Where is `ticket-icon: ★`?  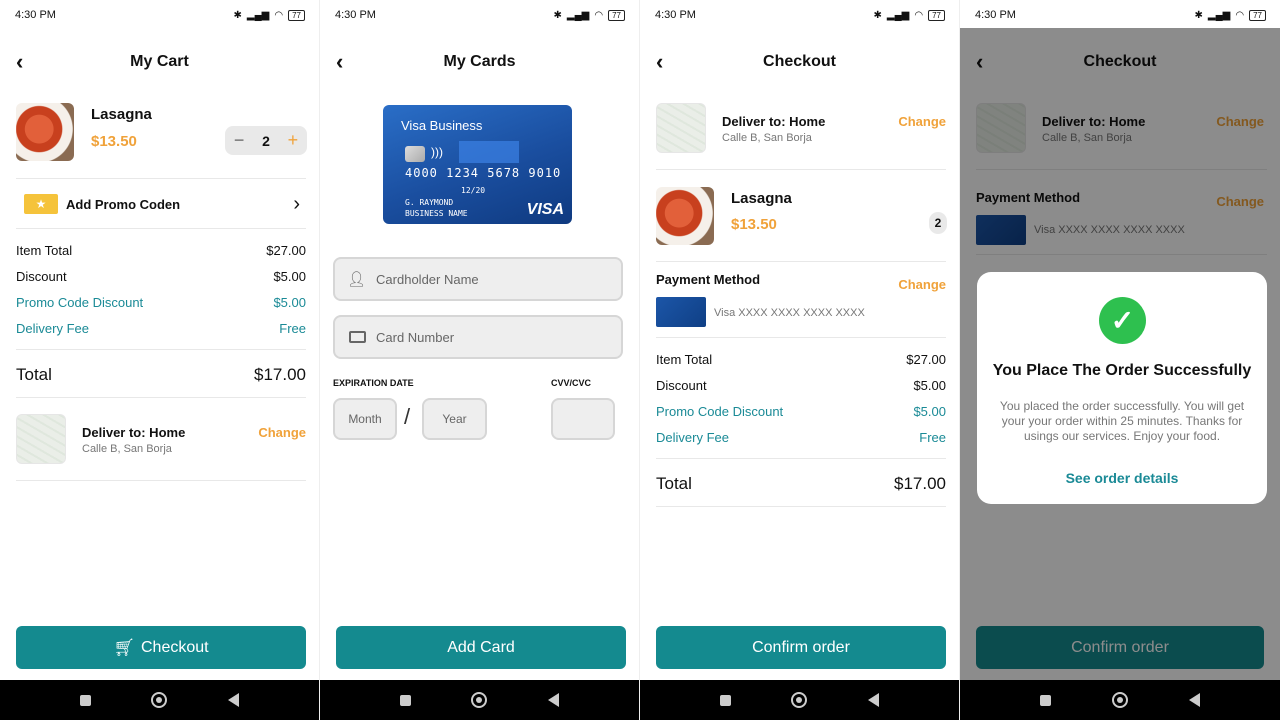
ticket-icon: ★ is located at coordinates (41, 204).